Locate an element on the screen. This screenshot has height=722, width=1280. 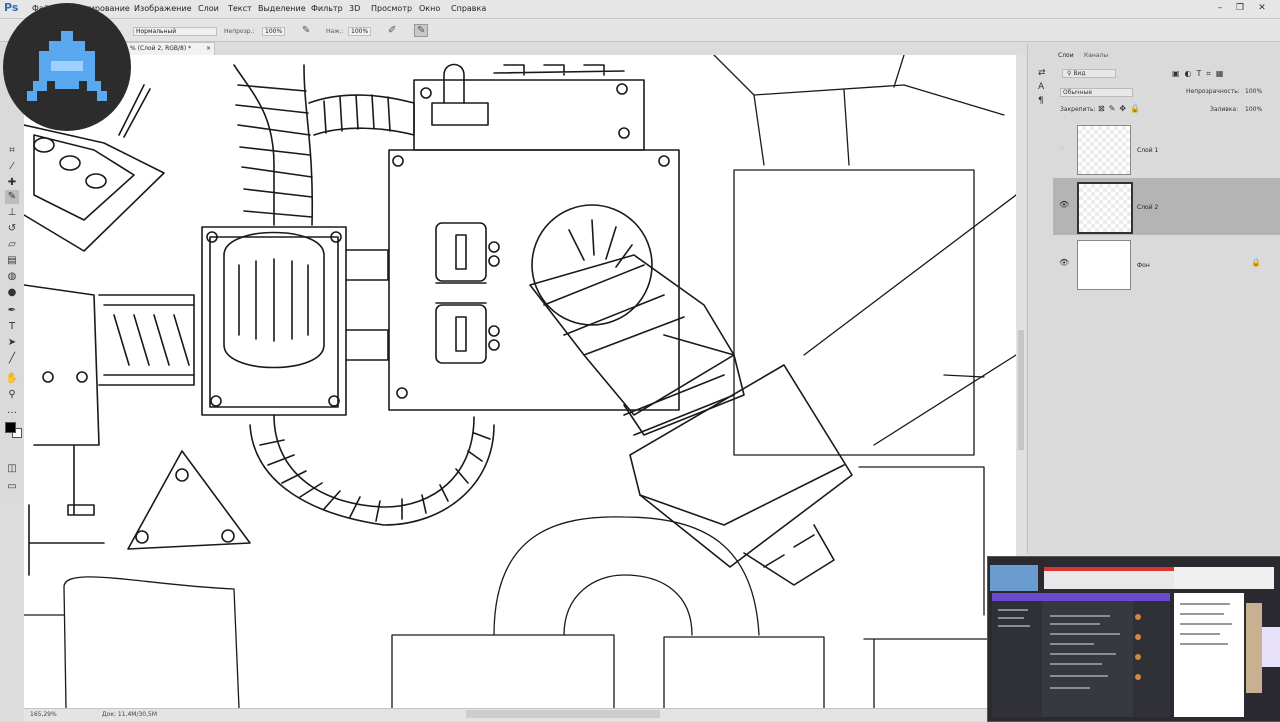
sketch-arm is located at coordinates (691, 395).